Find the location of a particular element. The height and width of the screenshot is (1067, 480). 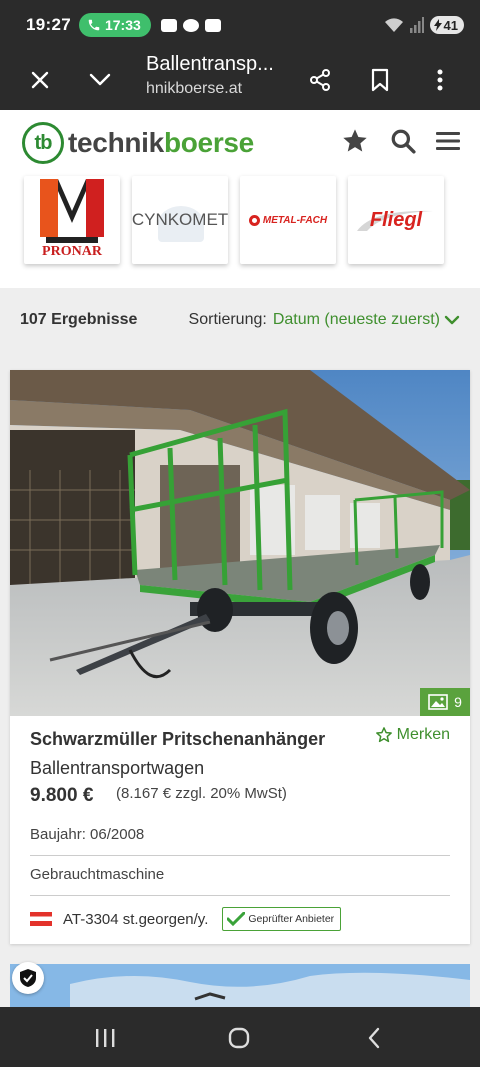

photo-count-badge: 9 is located at coordinates (445, 702).